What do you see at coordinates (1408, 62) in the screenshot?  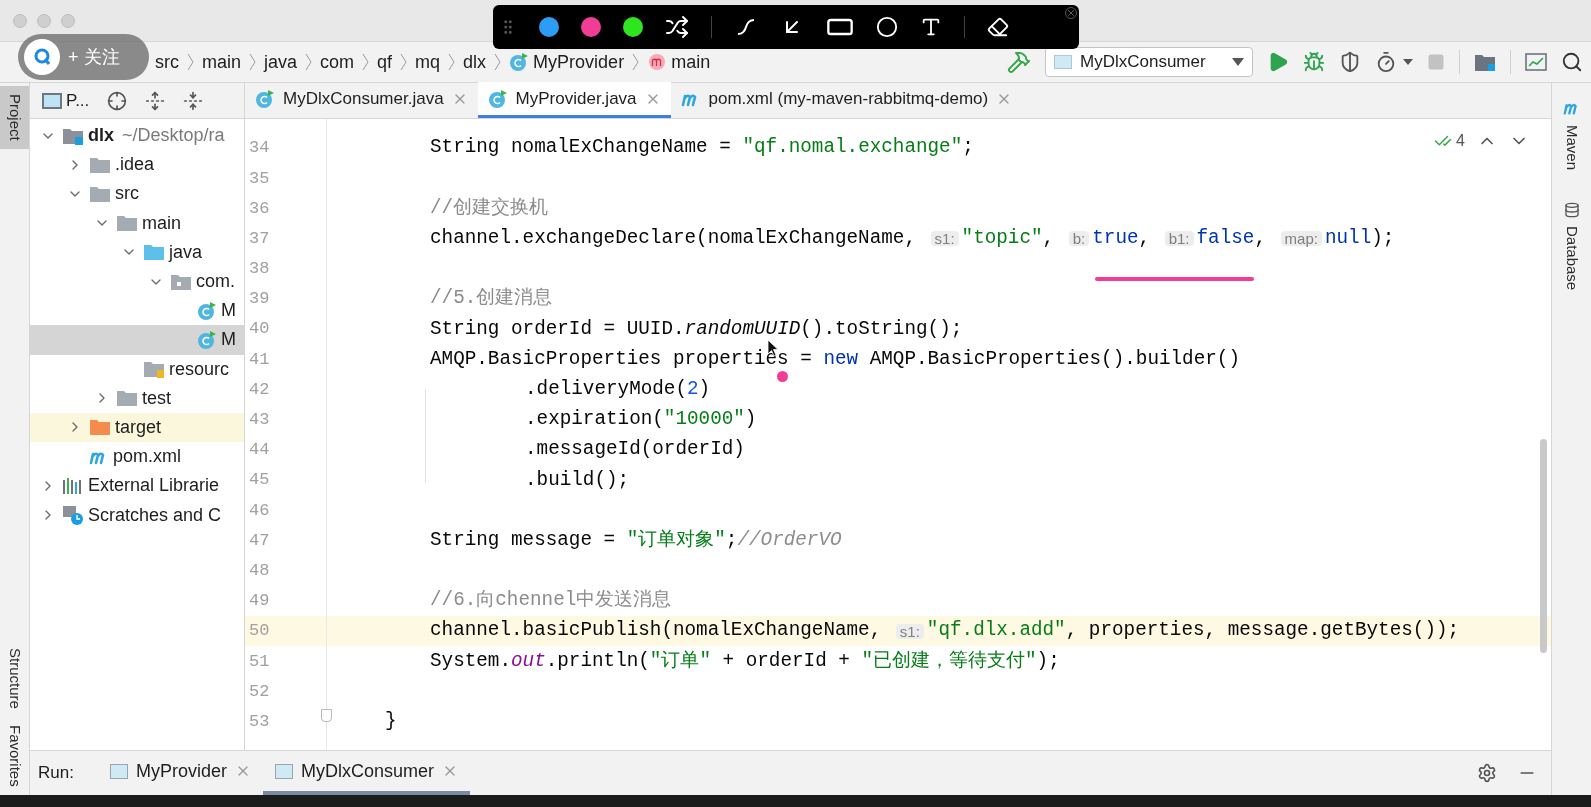 I see `dropdown-icon` at bounding box center [1408, 62].